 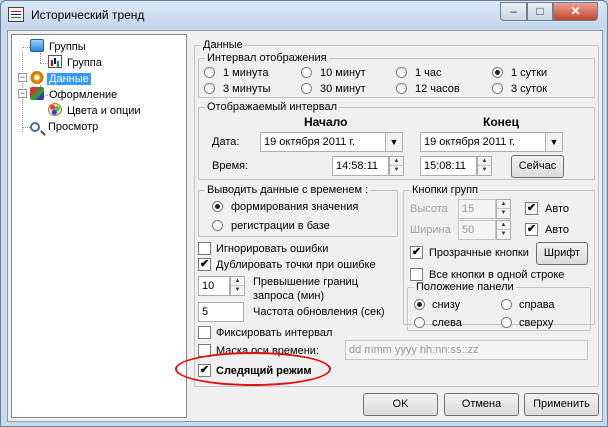 I want to click on gear-icon, so click(x=37, y=77).